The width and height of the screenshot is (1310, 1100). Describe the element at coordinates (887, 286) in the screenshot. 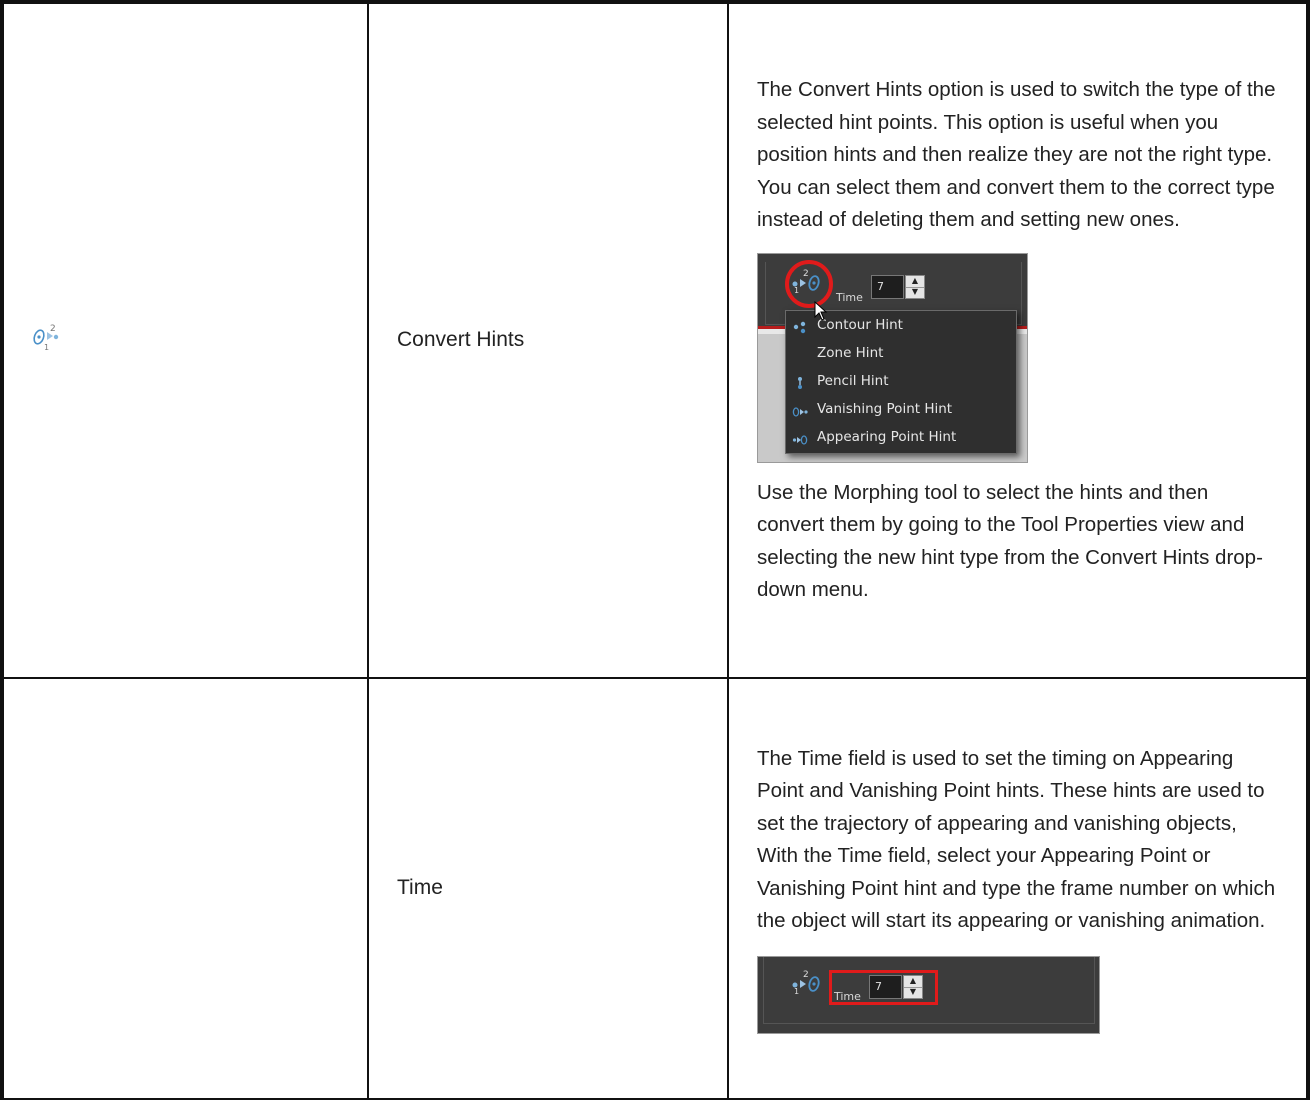

I see `time-input: 7` at that location.